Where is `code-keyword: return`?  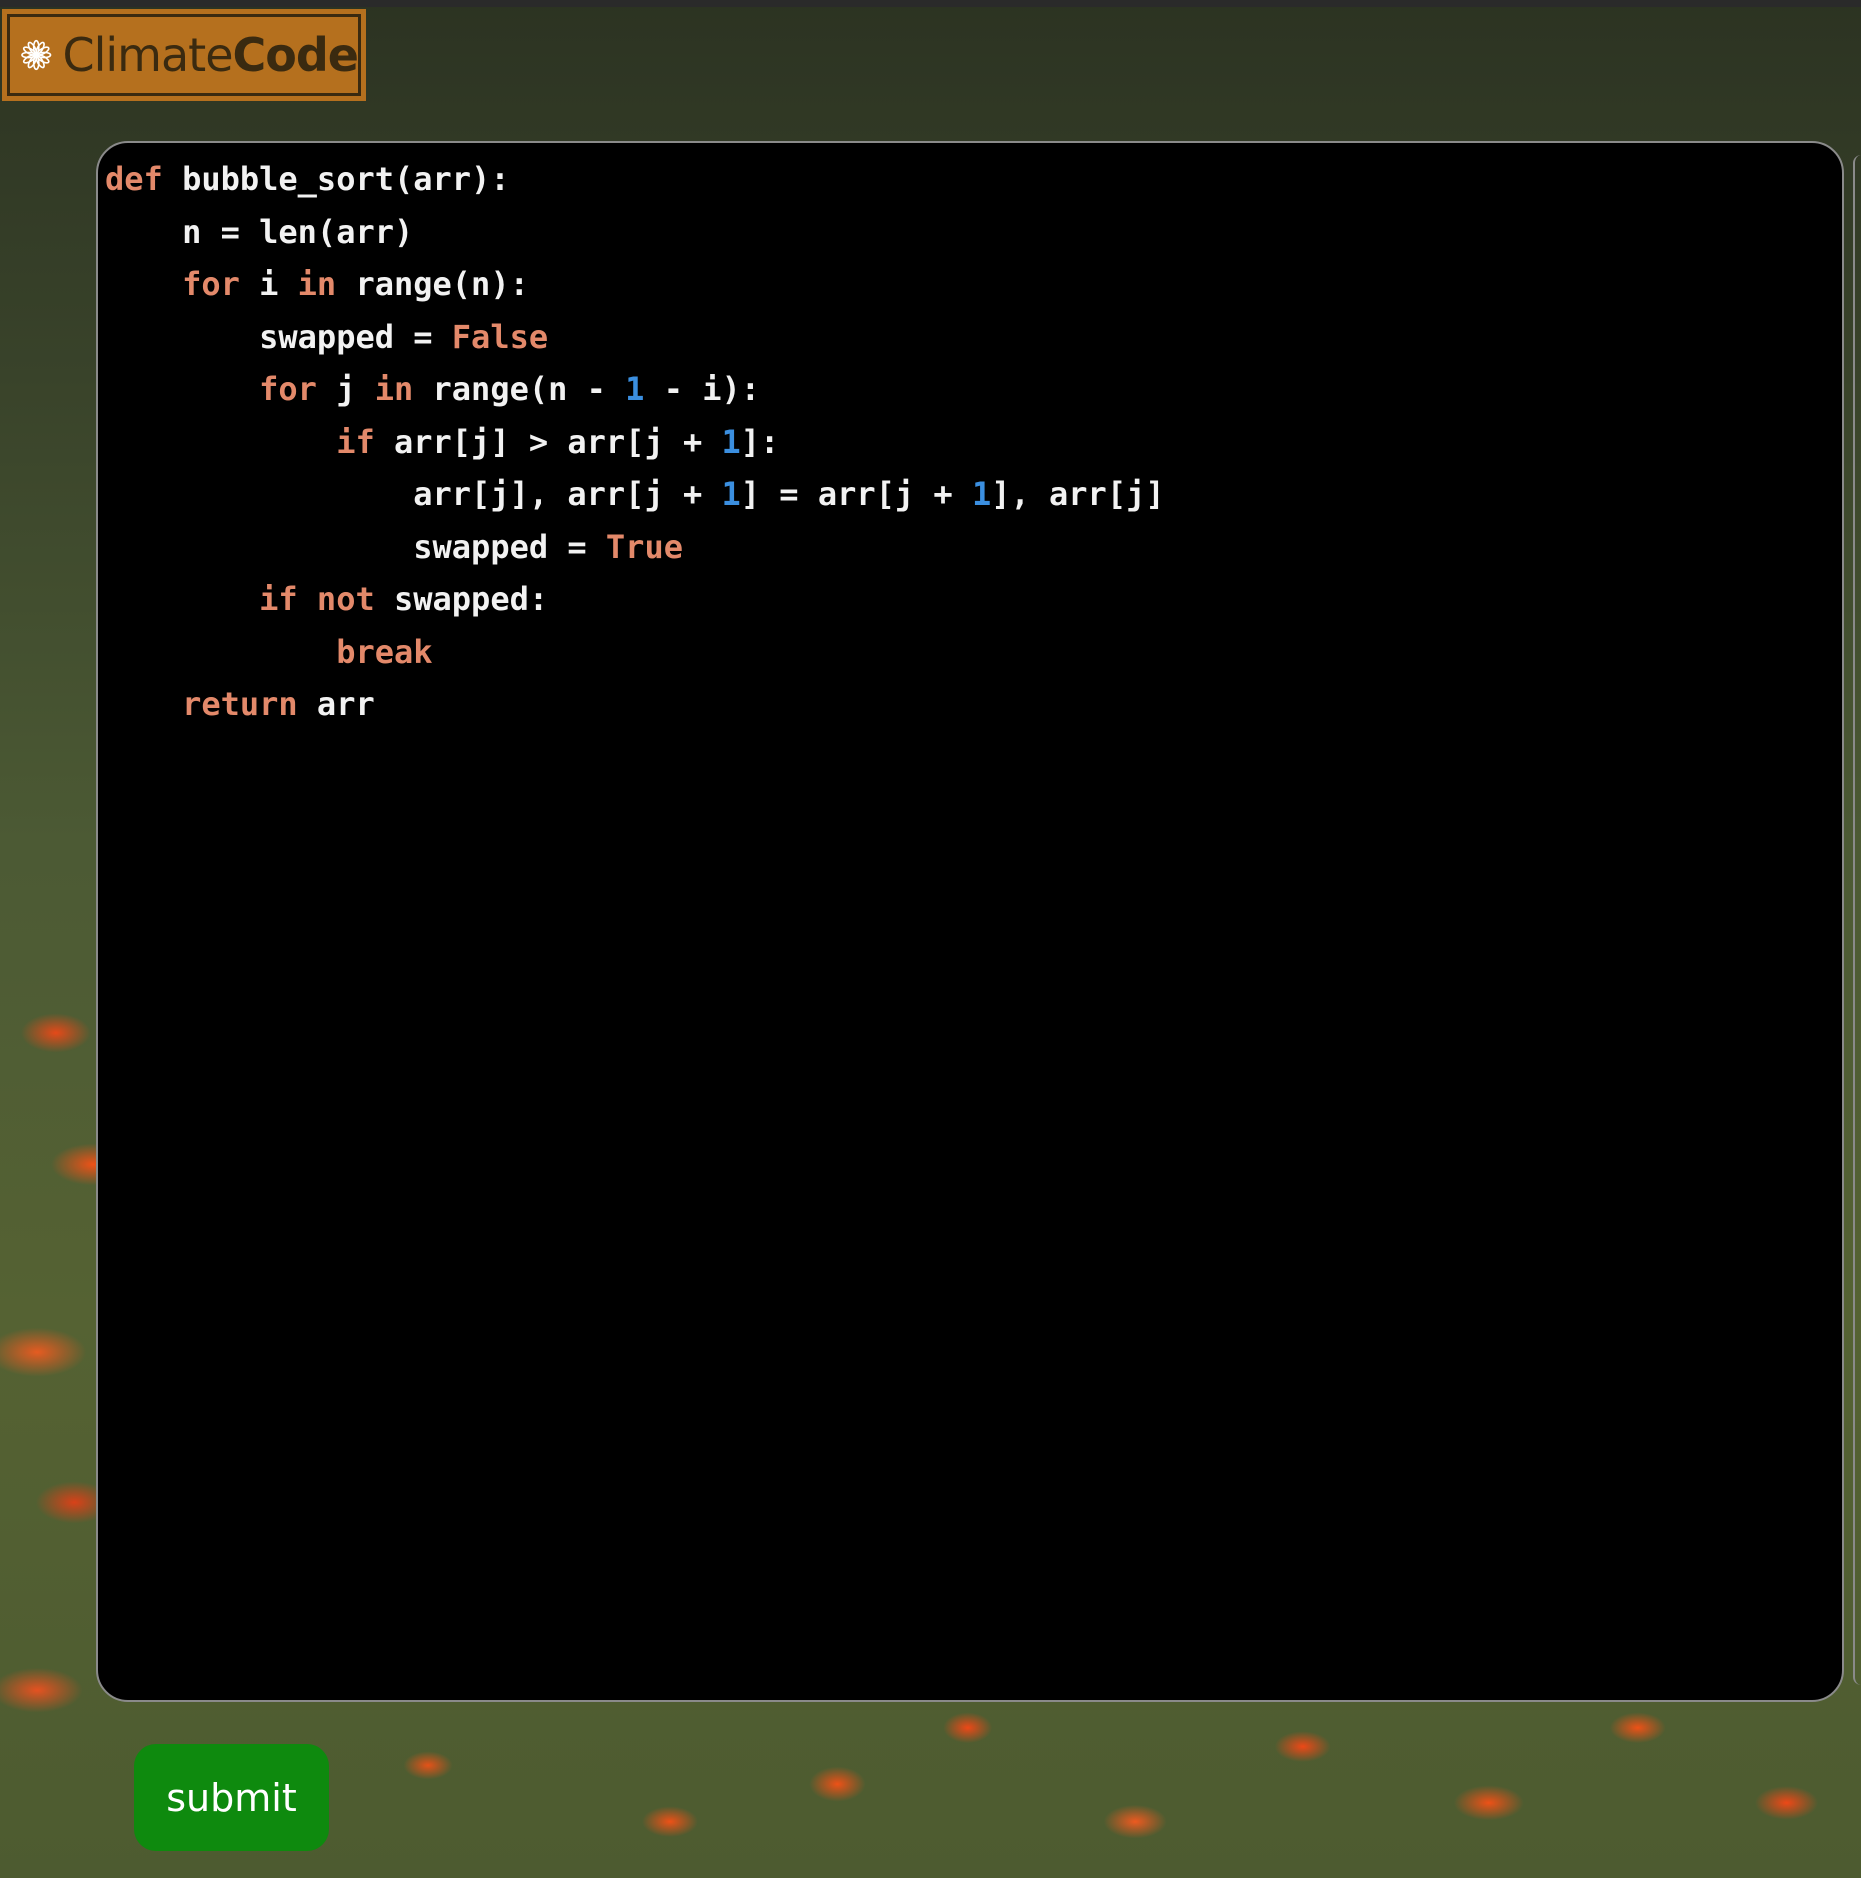
code-keyword: return is located at coordinates (240, 704).